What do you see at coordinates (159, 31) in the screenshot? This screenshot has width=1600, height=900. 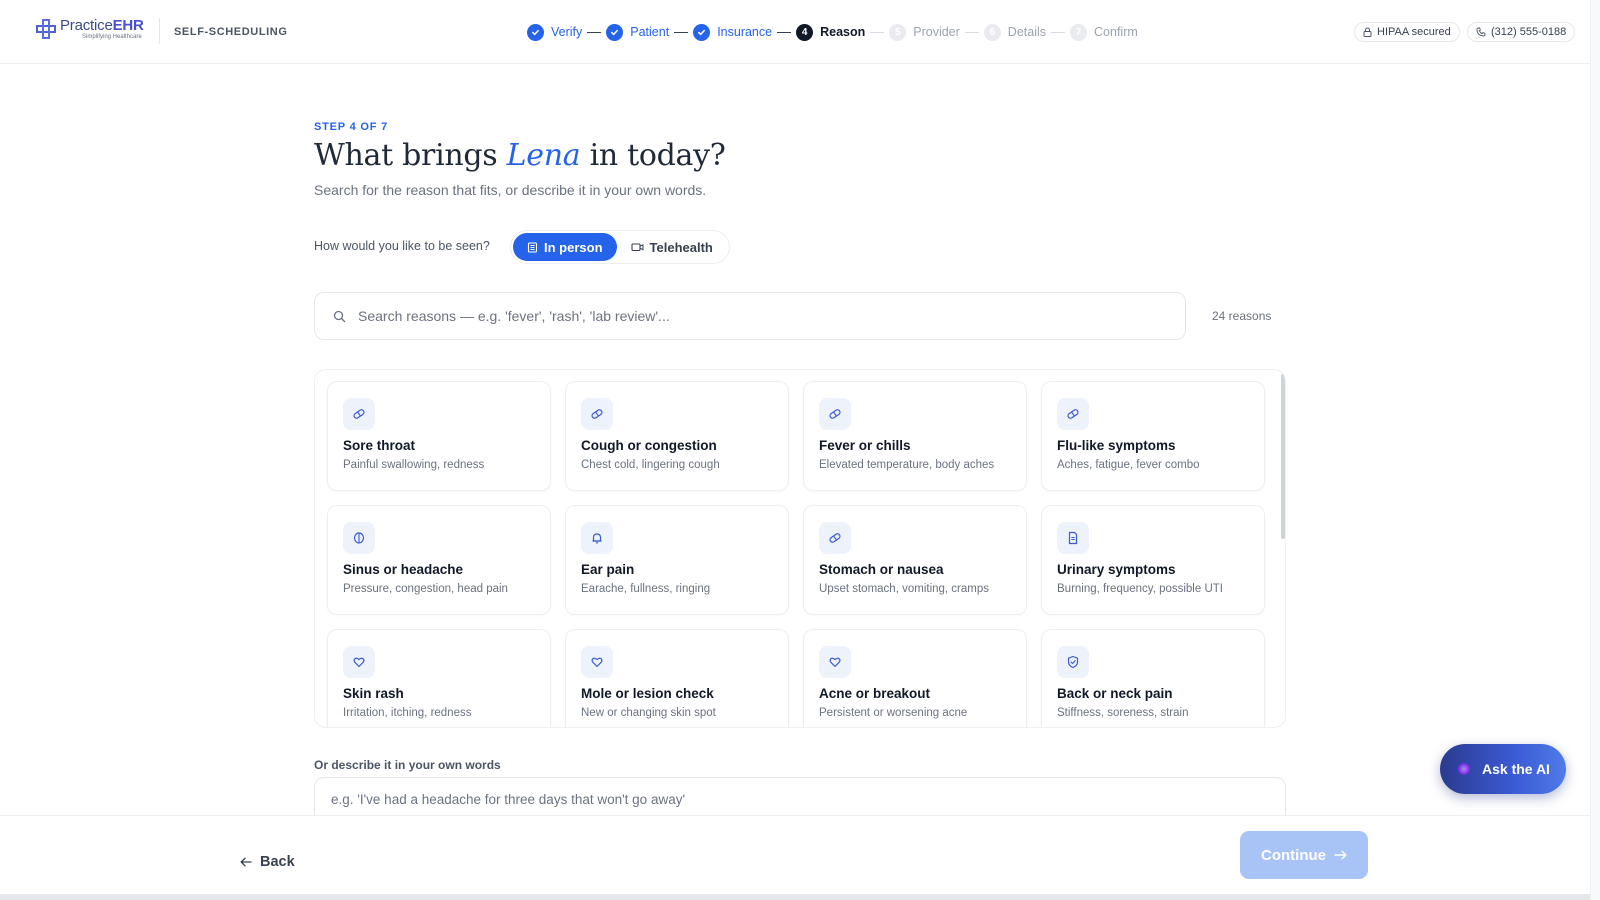 I see `brand-divider` at bounding box center [159, 31].